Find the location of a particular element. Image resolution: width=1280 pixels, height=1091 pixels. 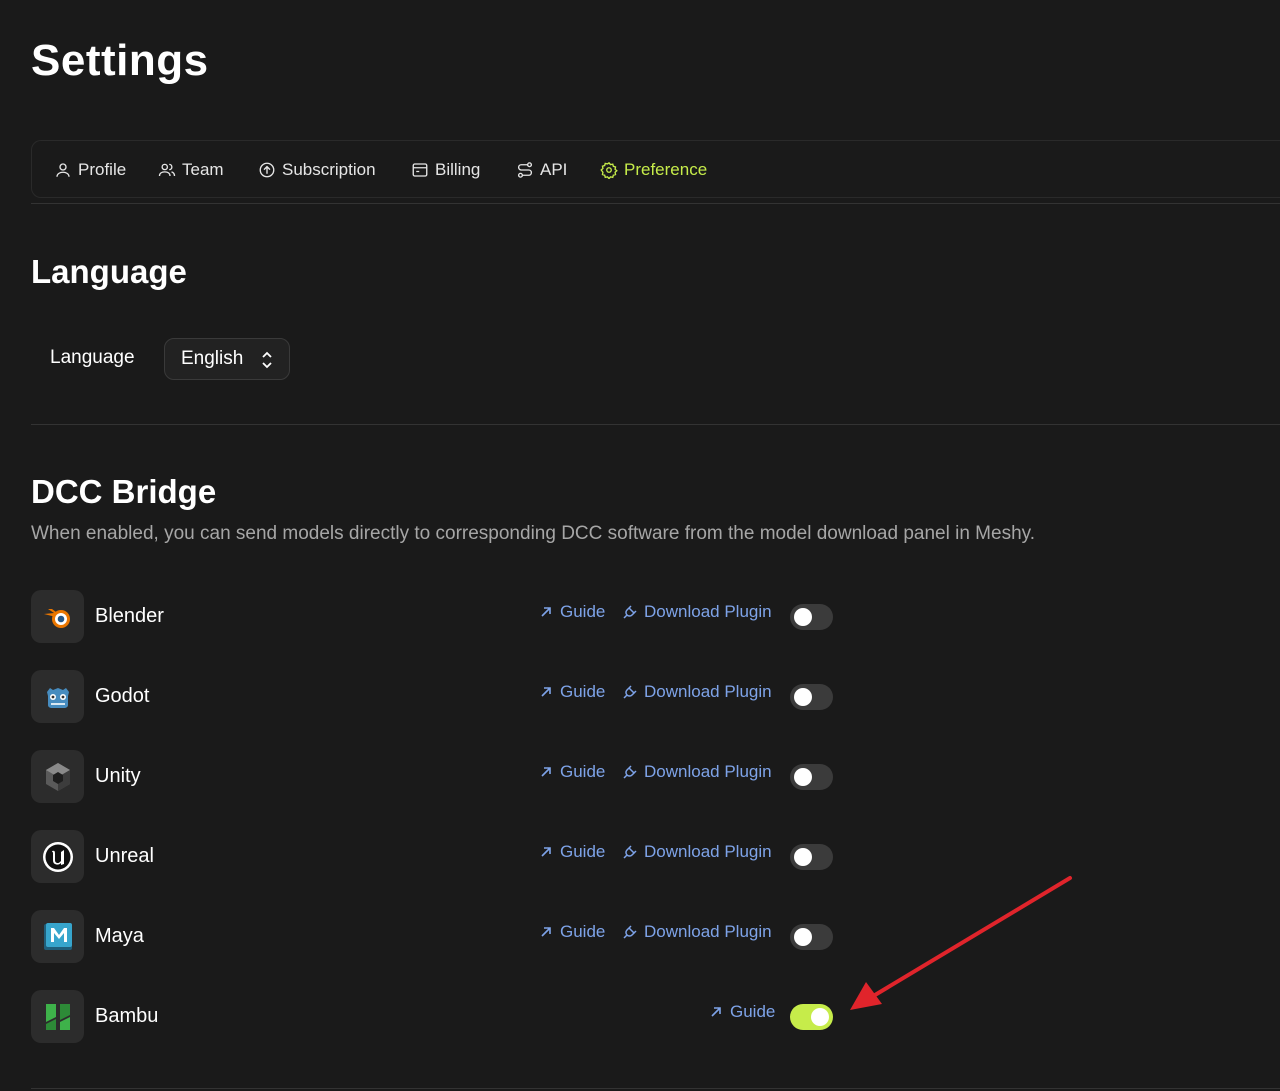

godot-toggle is located at coordinates (811, 697).